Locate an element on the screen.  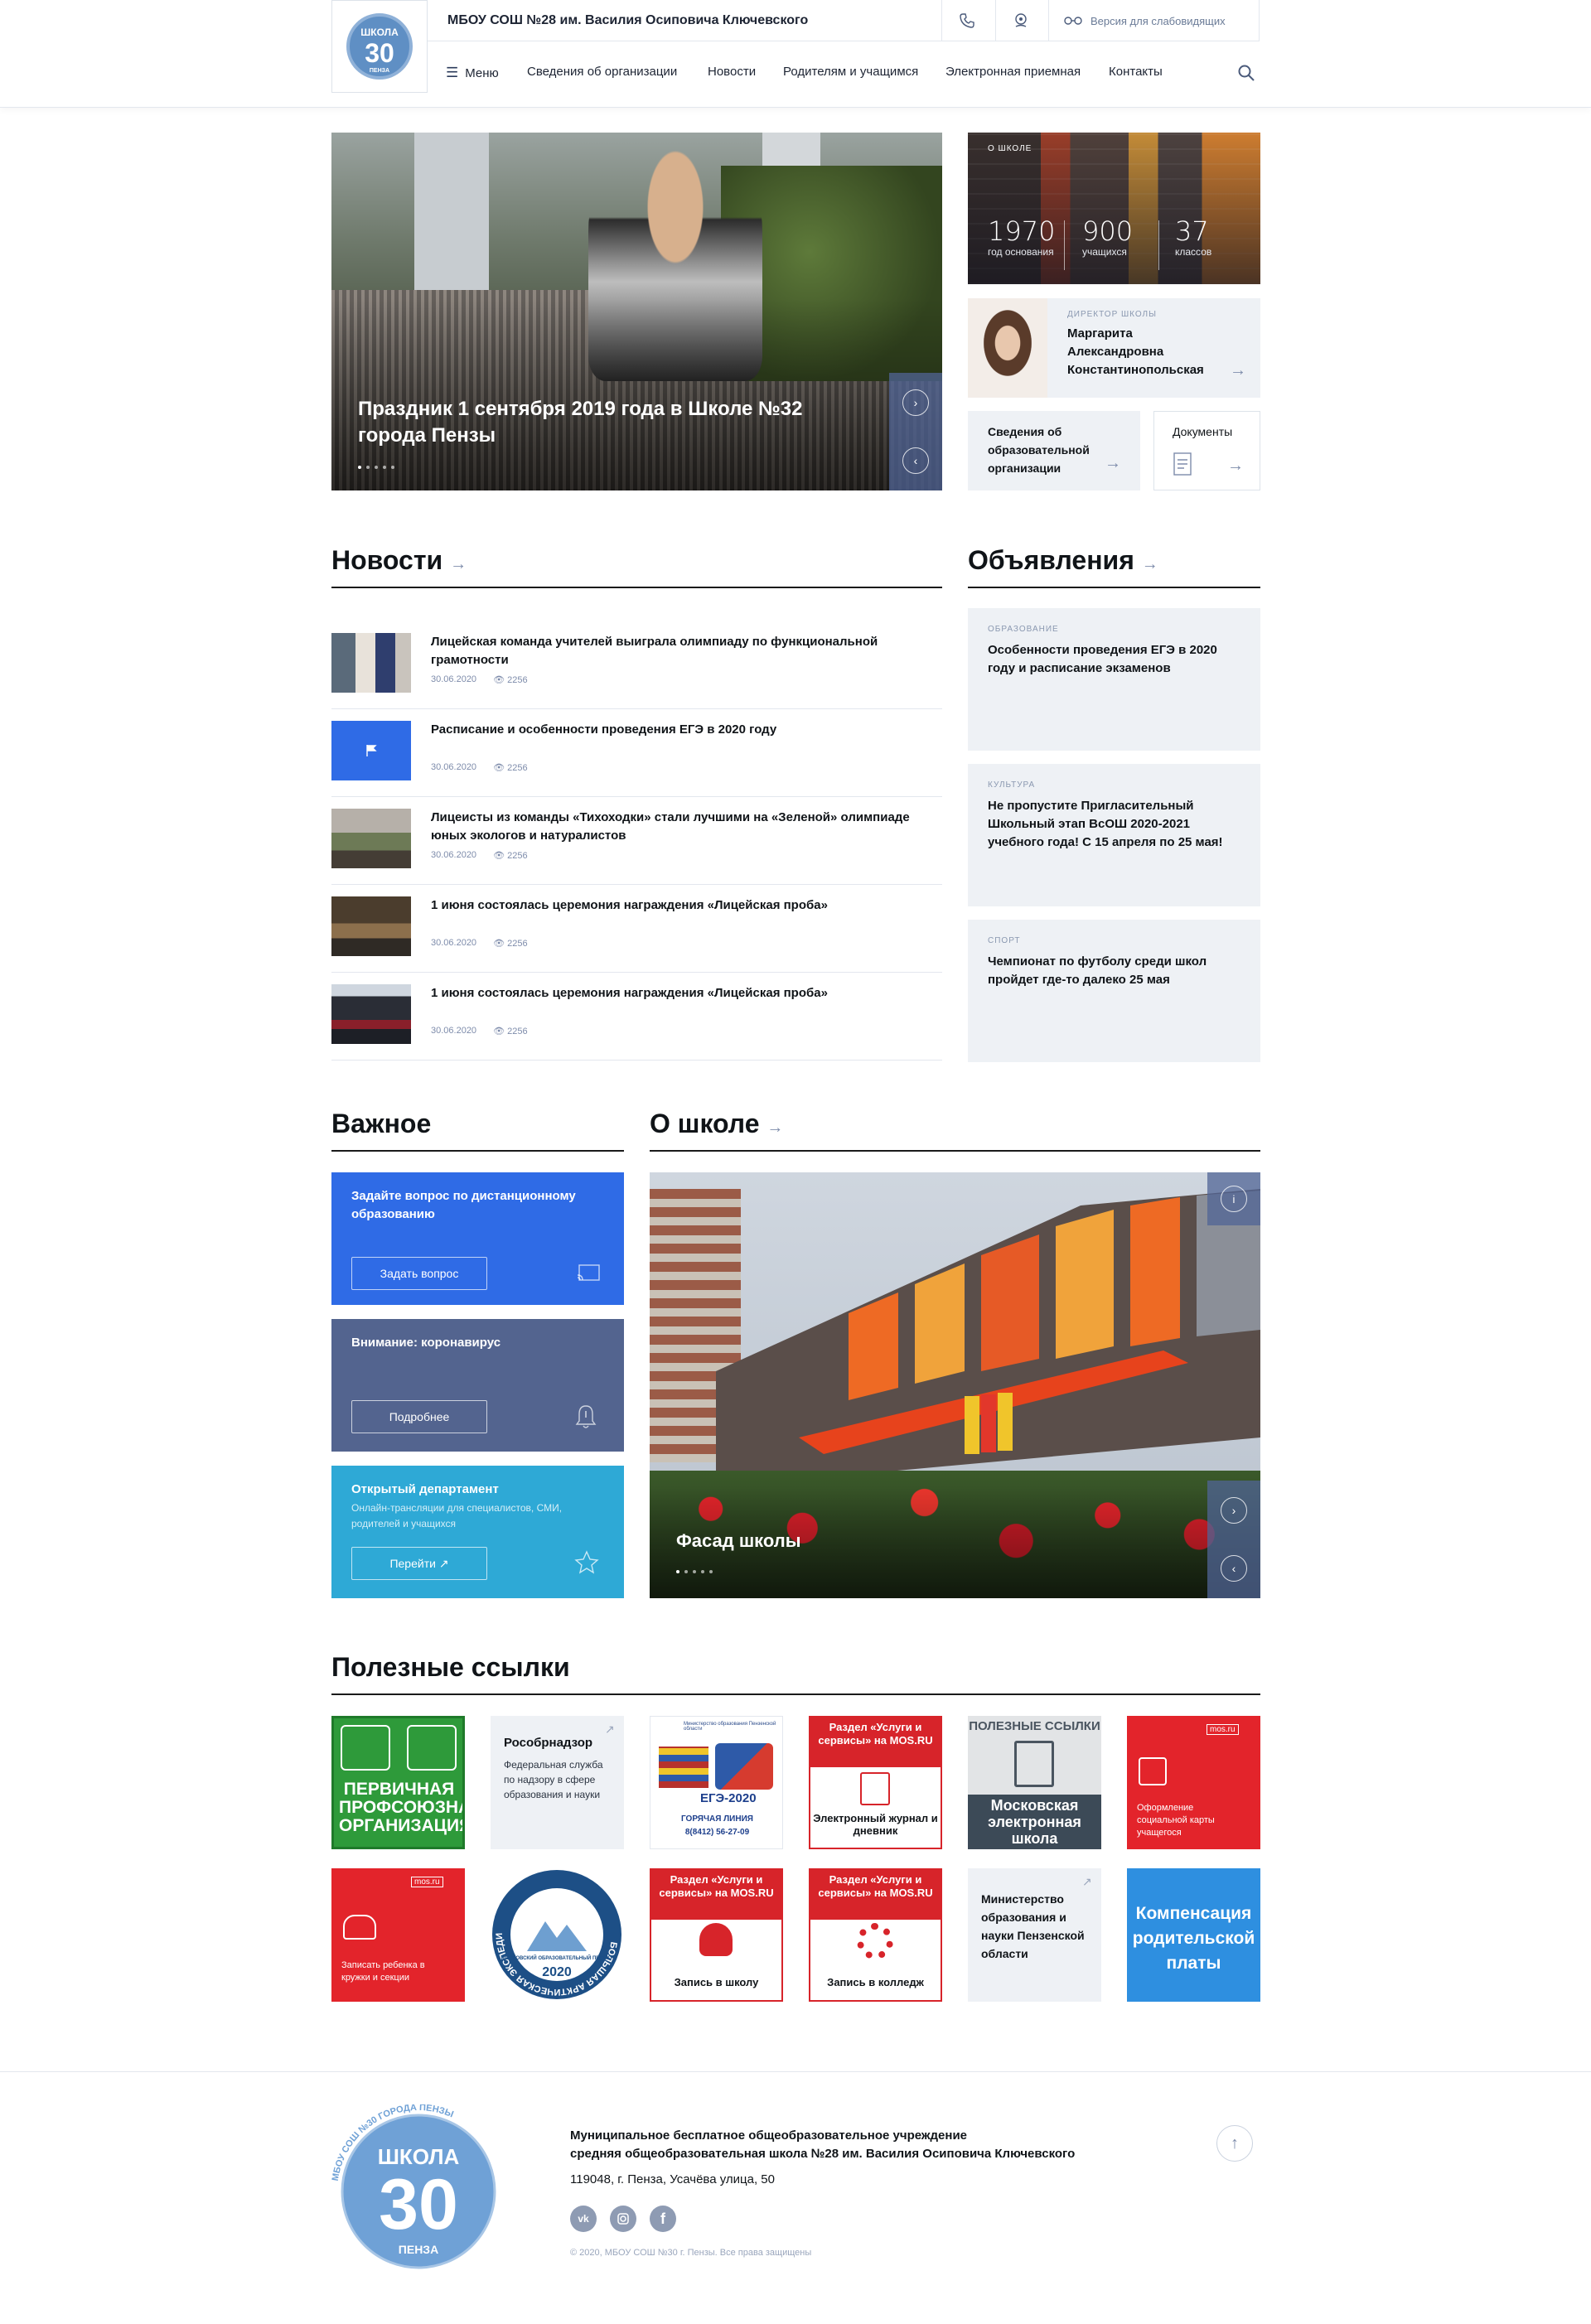
external-link-icon: ↗ is located at coordinates (1087, 1882).